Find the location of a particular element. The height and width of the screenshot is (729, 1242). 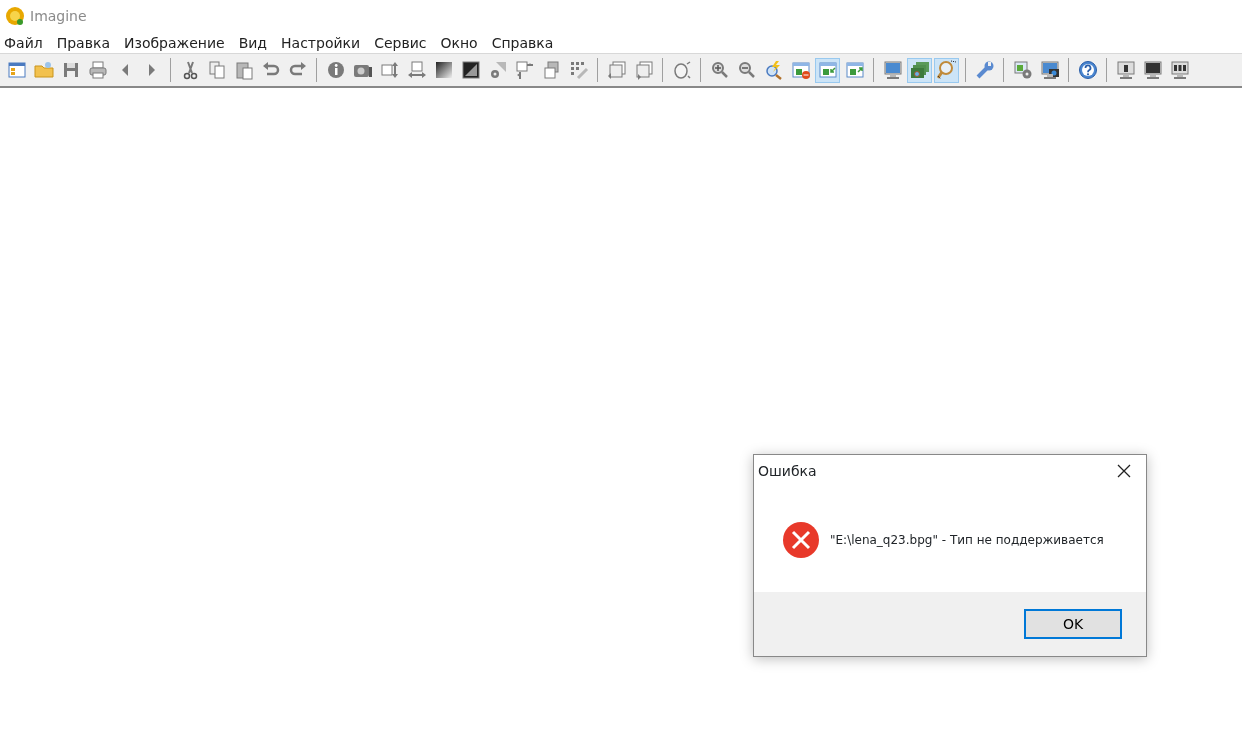

browser-window-icon is located at coordinates (16, 70).